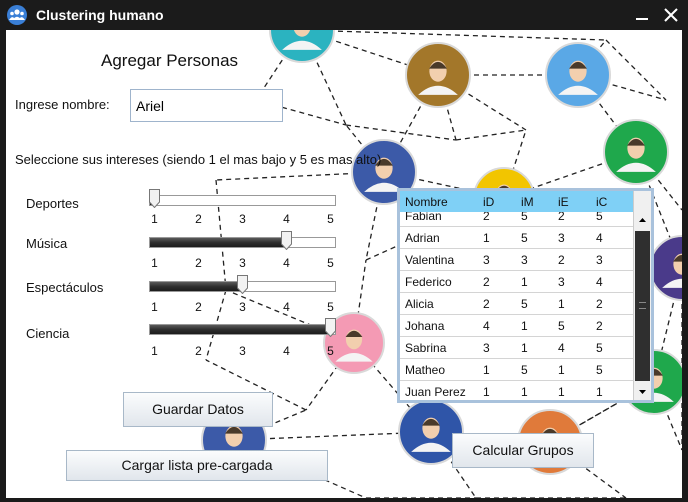  What do you see at coordinates (516, 370) in the screenshot?
I see `table-row: Matheo 1 5 1 5` at bounding box center [516, 370].